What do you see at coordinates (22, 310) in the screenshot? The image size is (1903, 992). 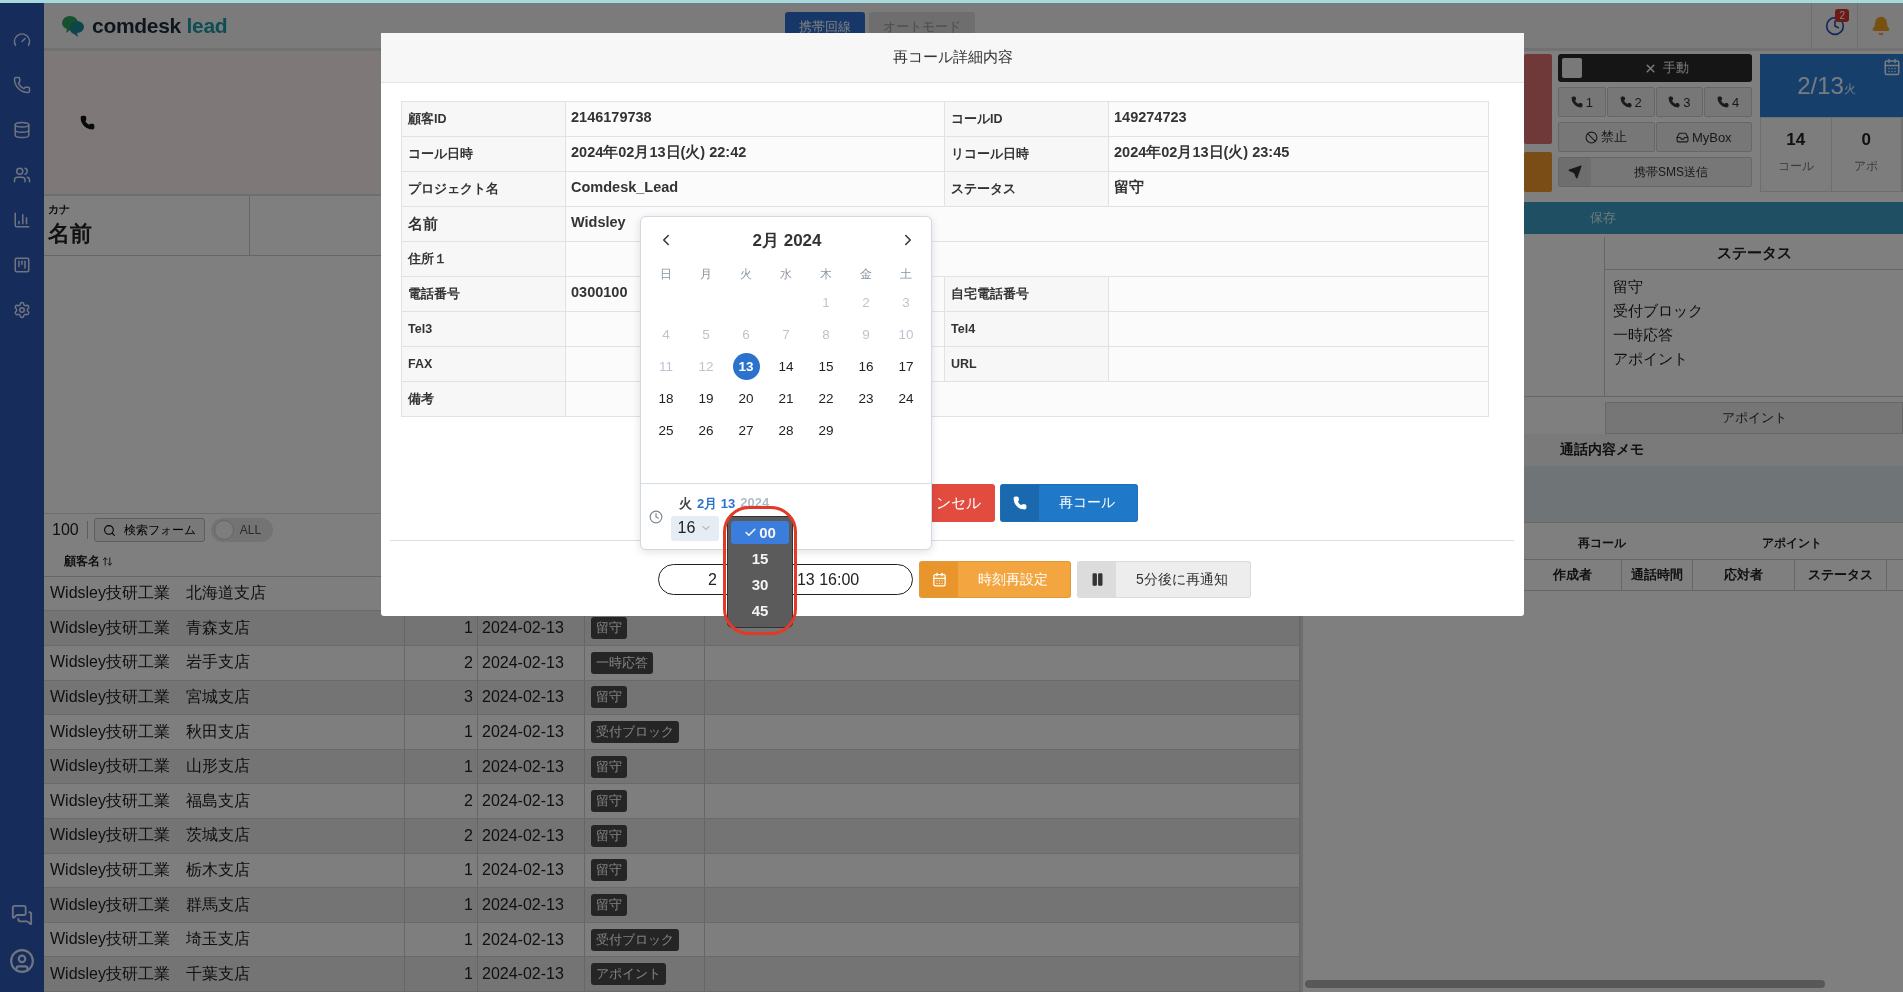 I see `settings-icon` at bounding box center [22, 310].